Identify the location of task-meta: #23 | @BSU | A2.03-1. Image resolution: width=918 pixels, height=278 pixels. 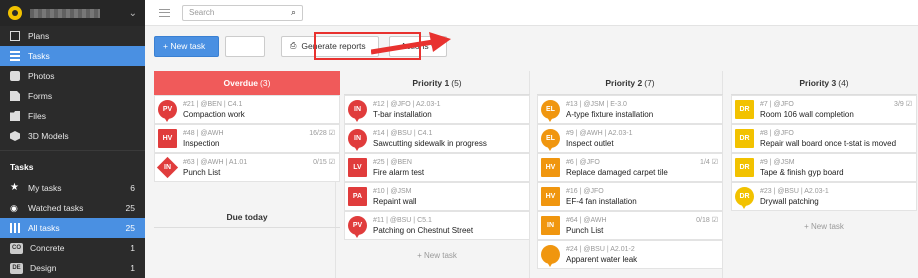
(794, 191).